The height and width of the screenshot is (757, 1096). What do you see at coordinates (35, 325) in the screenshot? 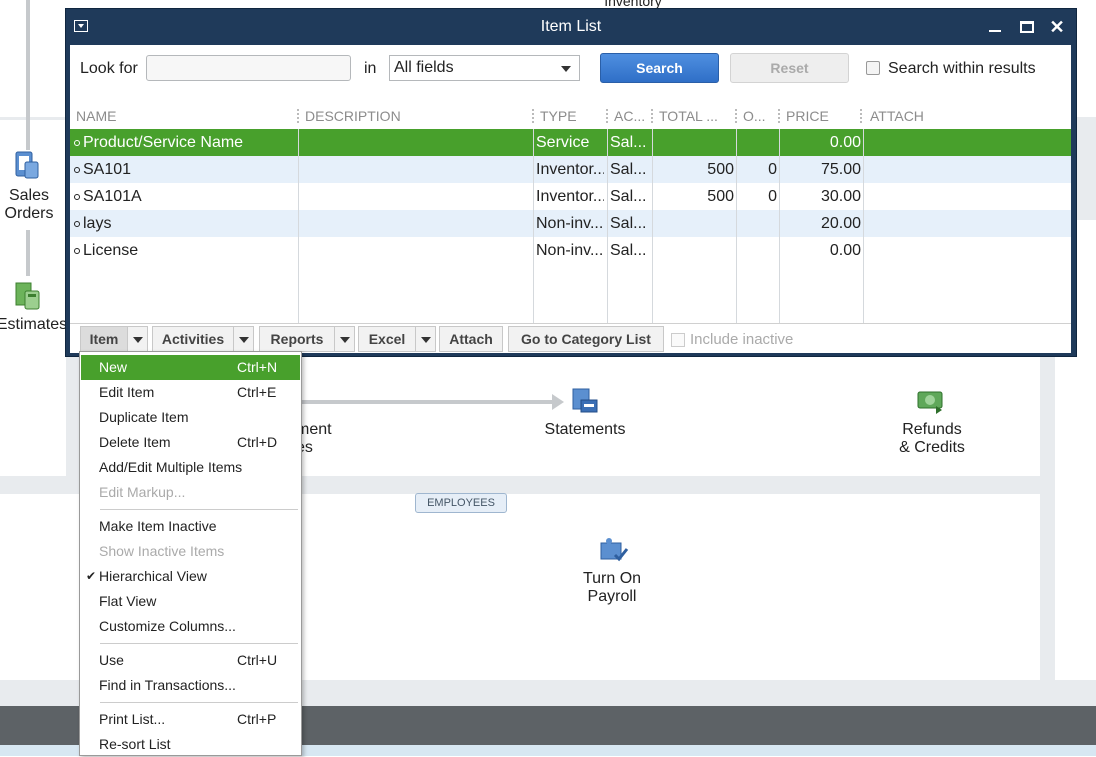
I see `estimates-label: Estimates` at bounding box center [35, 325].